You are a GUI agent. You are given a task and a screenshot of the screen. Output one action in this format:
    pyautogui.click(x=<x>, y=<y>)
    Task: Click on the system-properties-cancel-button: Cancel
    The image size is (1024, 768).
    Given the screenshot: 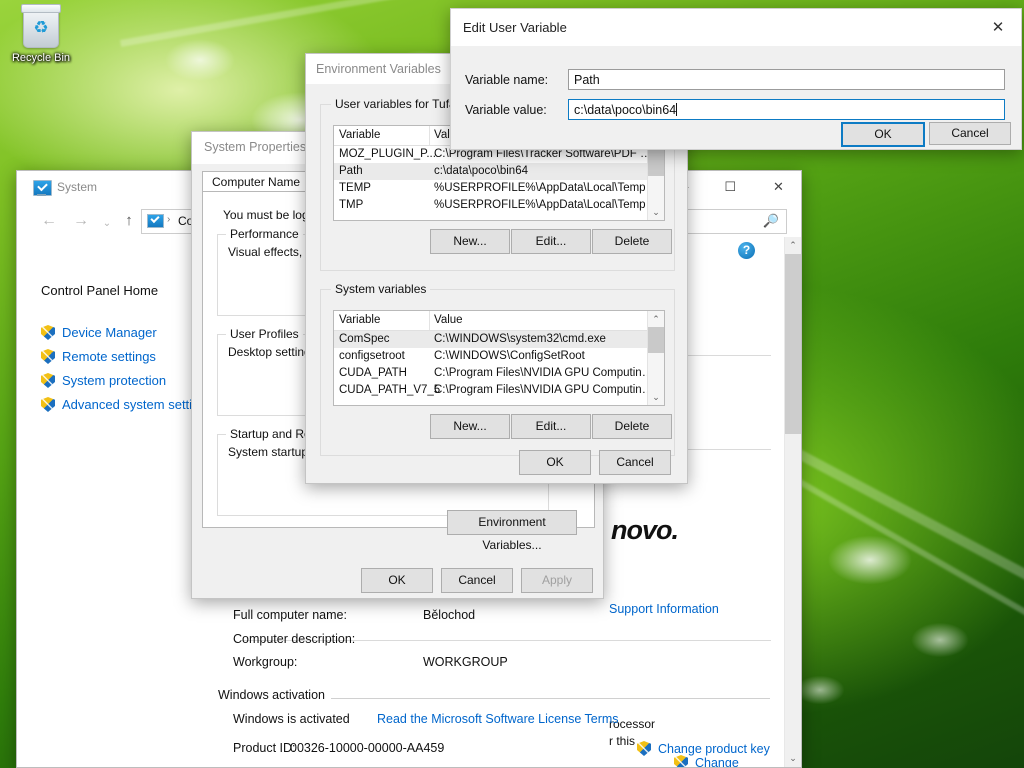 What is the action you would take?
    pyautogui.click(x=477, y=580)
    